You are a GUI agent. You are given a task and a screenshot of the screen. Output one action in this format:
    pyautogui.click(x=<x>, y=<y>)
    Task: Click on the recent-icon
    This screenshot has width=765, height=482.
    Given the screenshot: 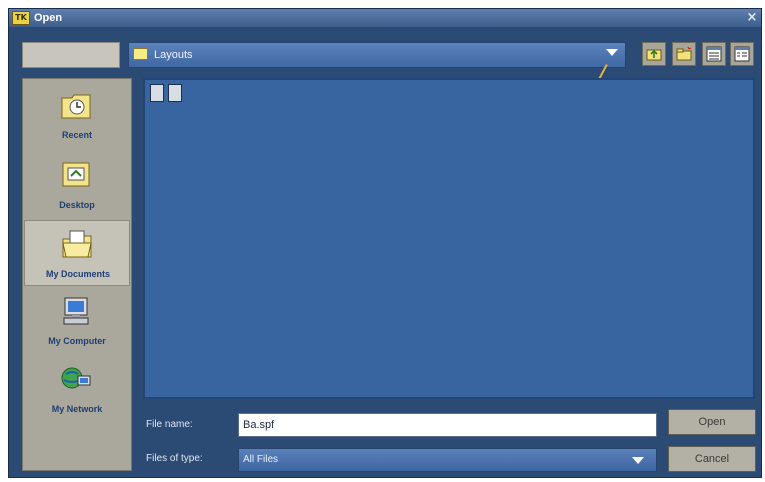 What is the action you would take?
    pyautogui.click(x=76, y=106)
    